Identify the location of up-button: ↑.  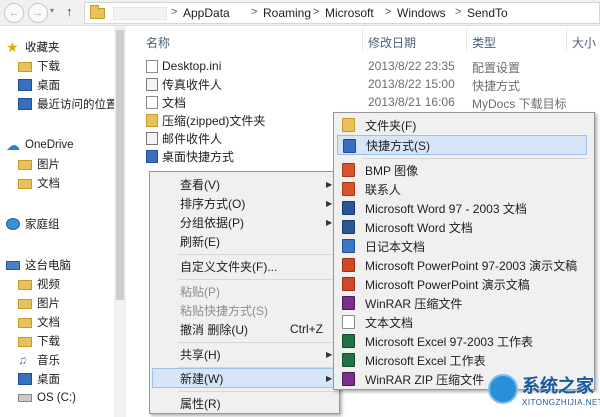
(69, 11).